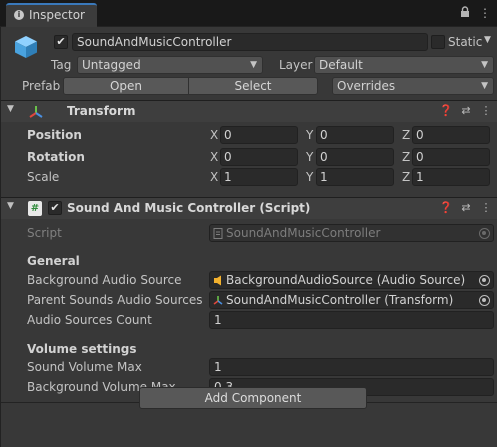  What do you see at coordinates (487, 40) in the screenshot?
I see `static-dropdown-arrow-icon: ▼` at bounding box center [487, 40].